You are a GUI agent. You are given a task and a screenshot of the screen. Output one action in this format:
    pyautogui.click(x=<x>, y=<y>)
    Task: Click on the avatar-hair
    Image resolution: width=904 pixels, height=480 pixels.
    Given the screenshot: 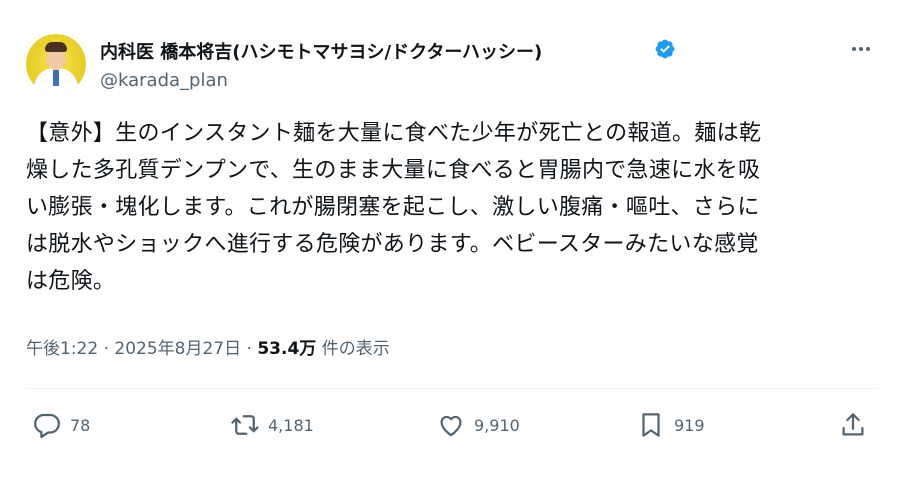 What is the action you would take?
    pyautogui.click(x=56, y=47)
    